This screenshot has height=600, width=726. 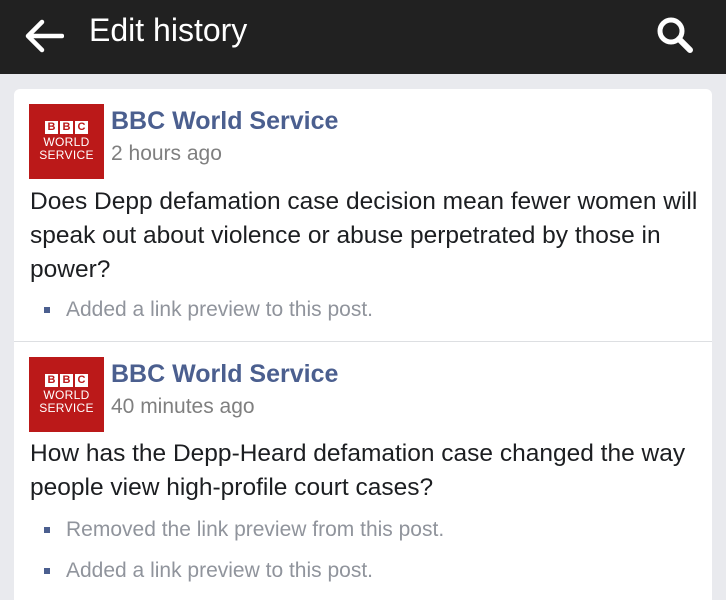 I want to click on top-app-bar: Edit history, so click(x=363, y=37).